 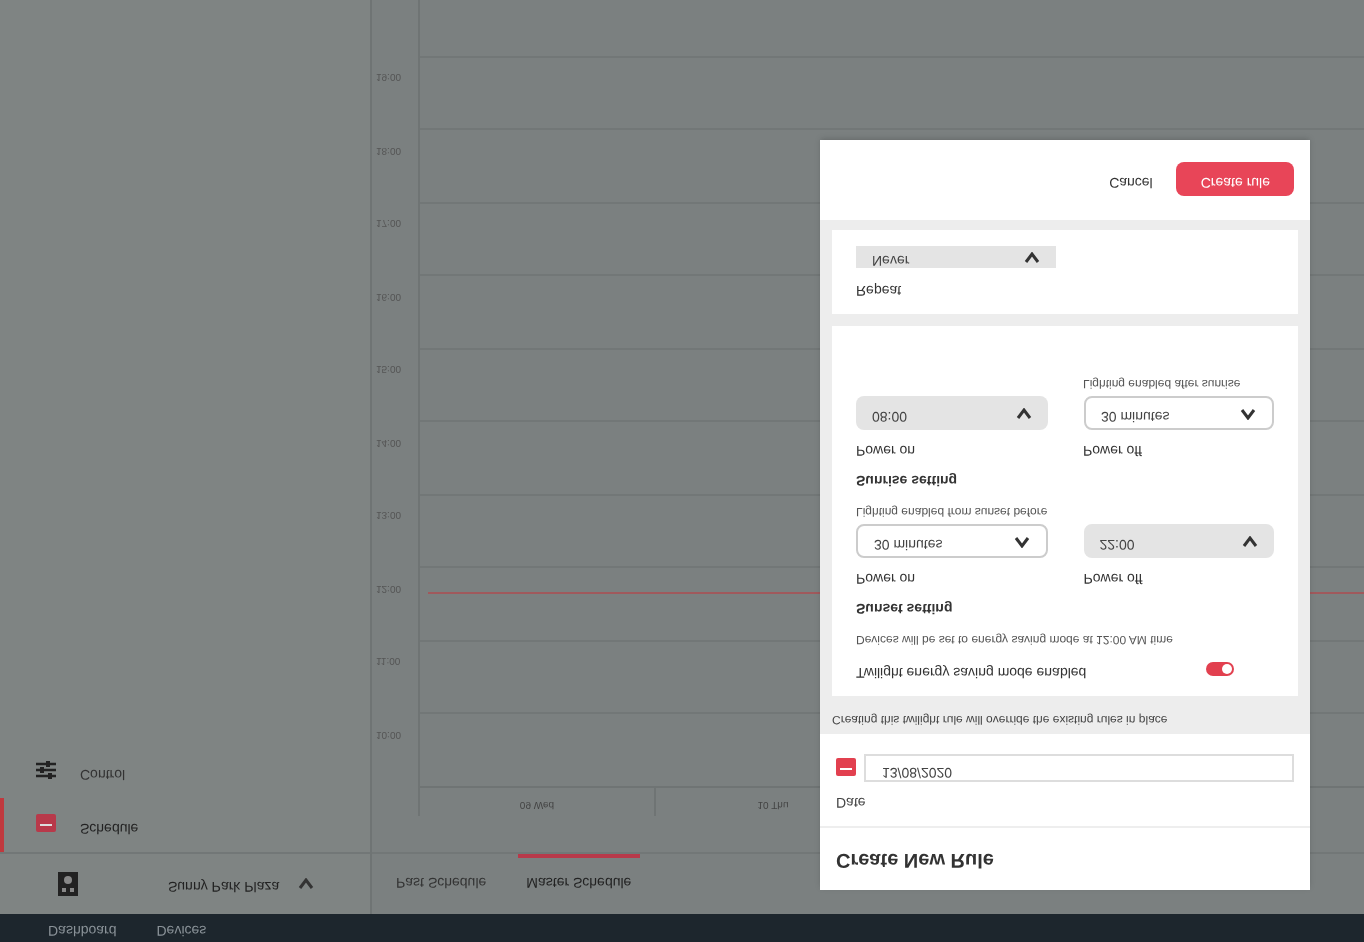 What do you see at coordinates (915, 860) in the screenshot?
I see `dialog-title: Create New Rule` at bounding box center [915, 860].